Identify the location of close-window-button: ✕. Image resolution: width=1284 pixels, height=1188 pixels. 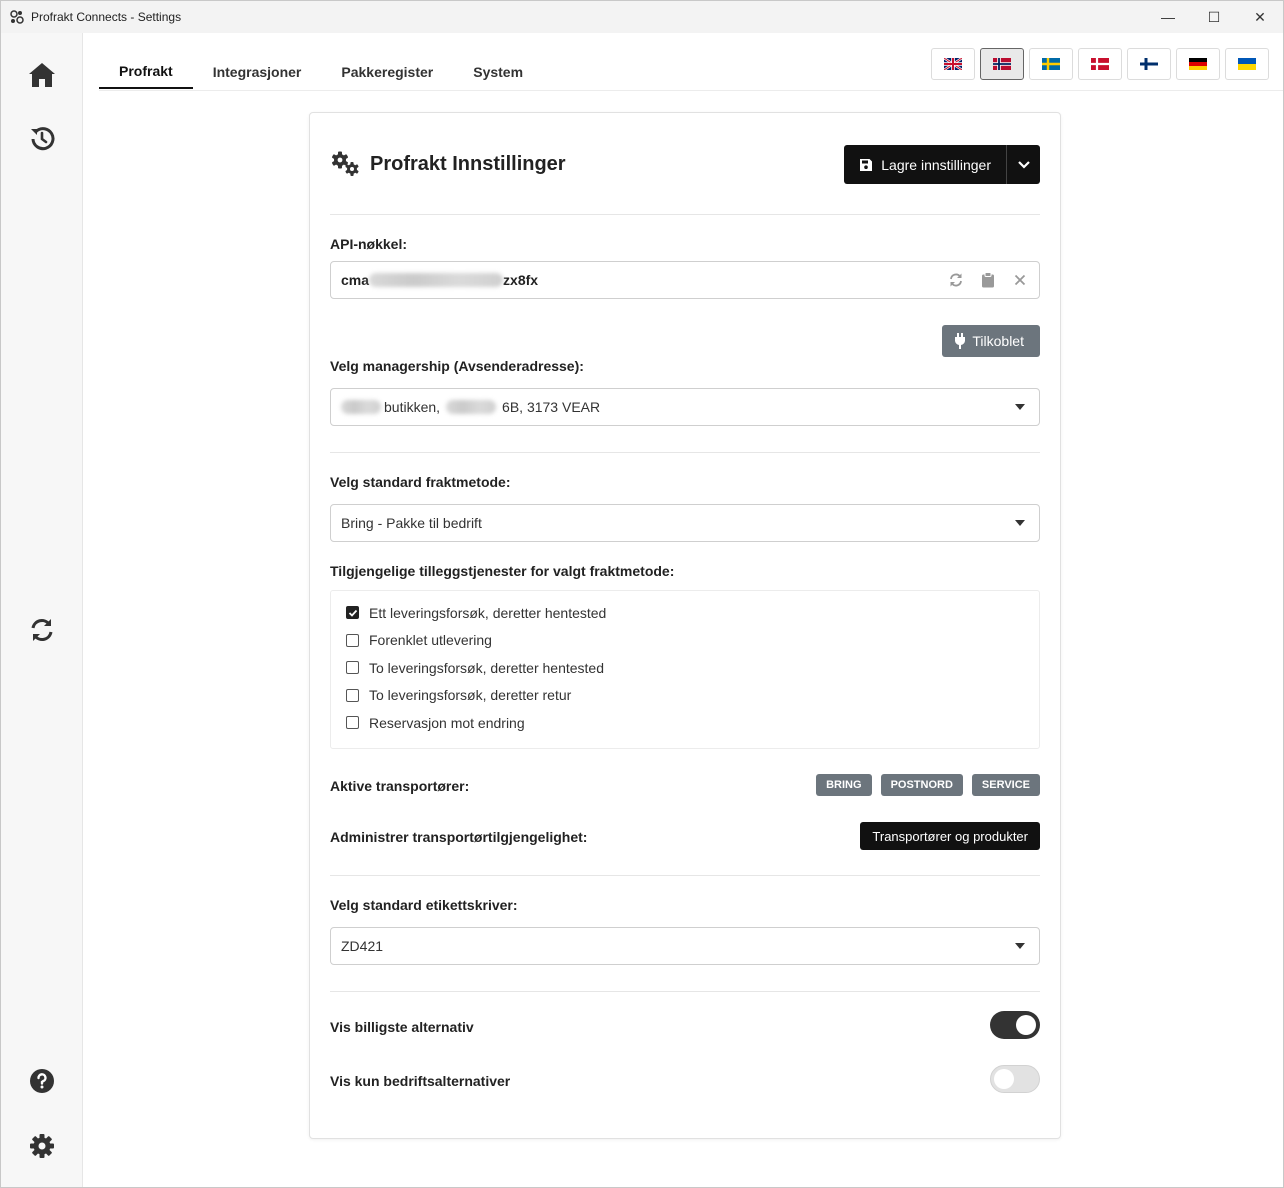
(1260, 17).